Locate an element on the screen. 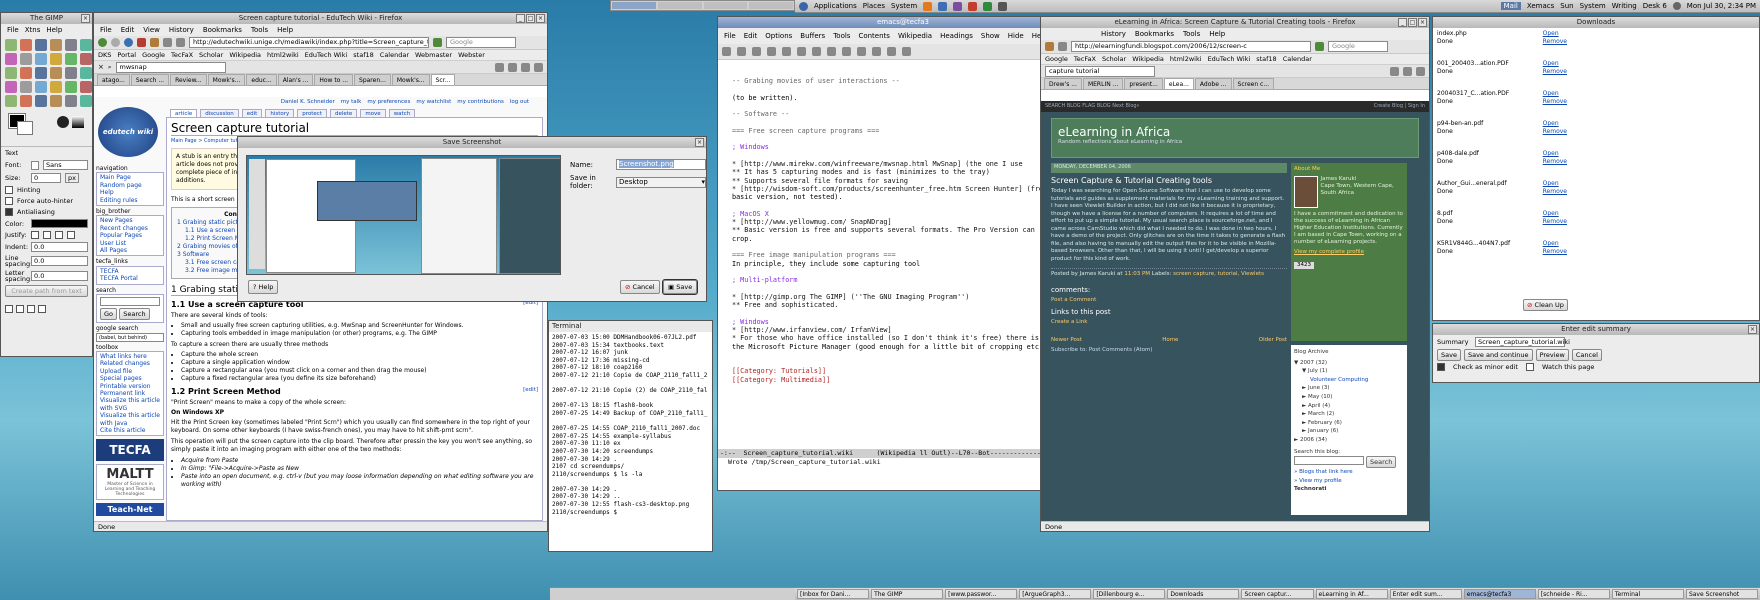 The width and height of the screenshot is (1760, 600). menu-history: History is located at coordinates (181, 30).